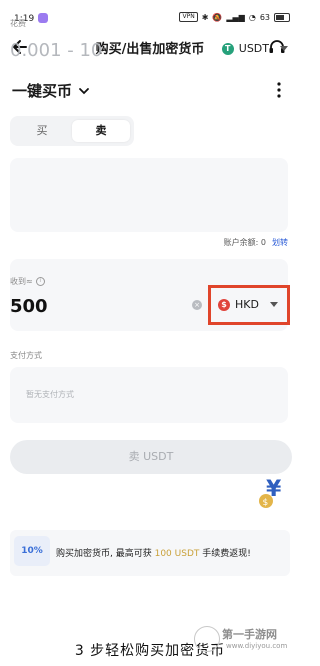  What do you see at coordinates (149, 195) in the screenshot?
I see `spend-card` at bounding box center [149, 195].